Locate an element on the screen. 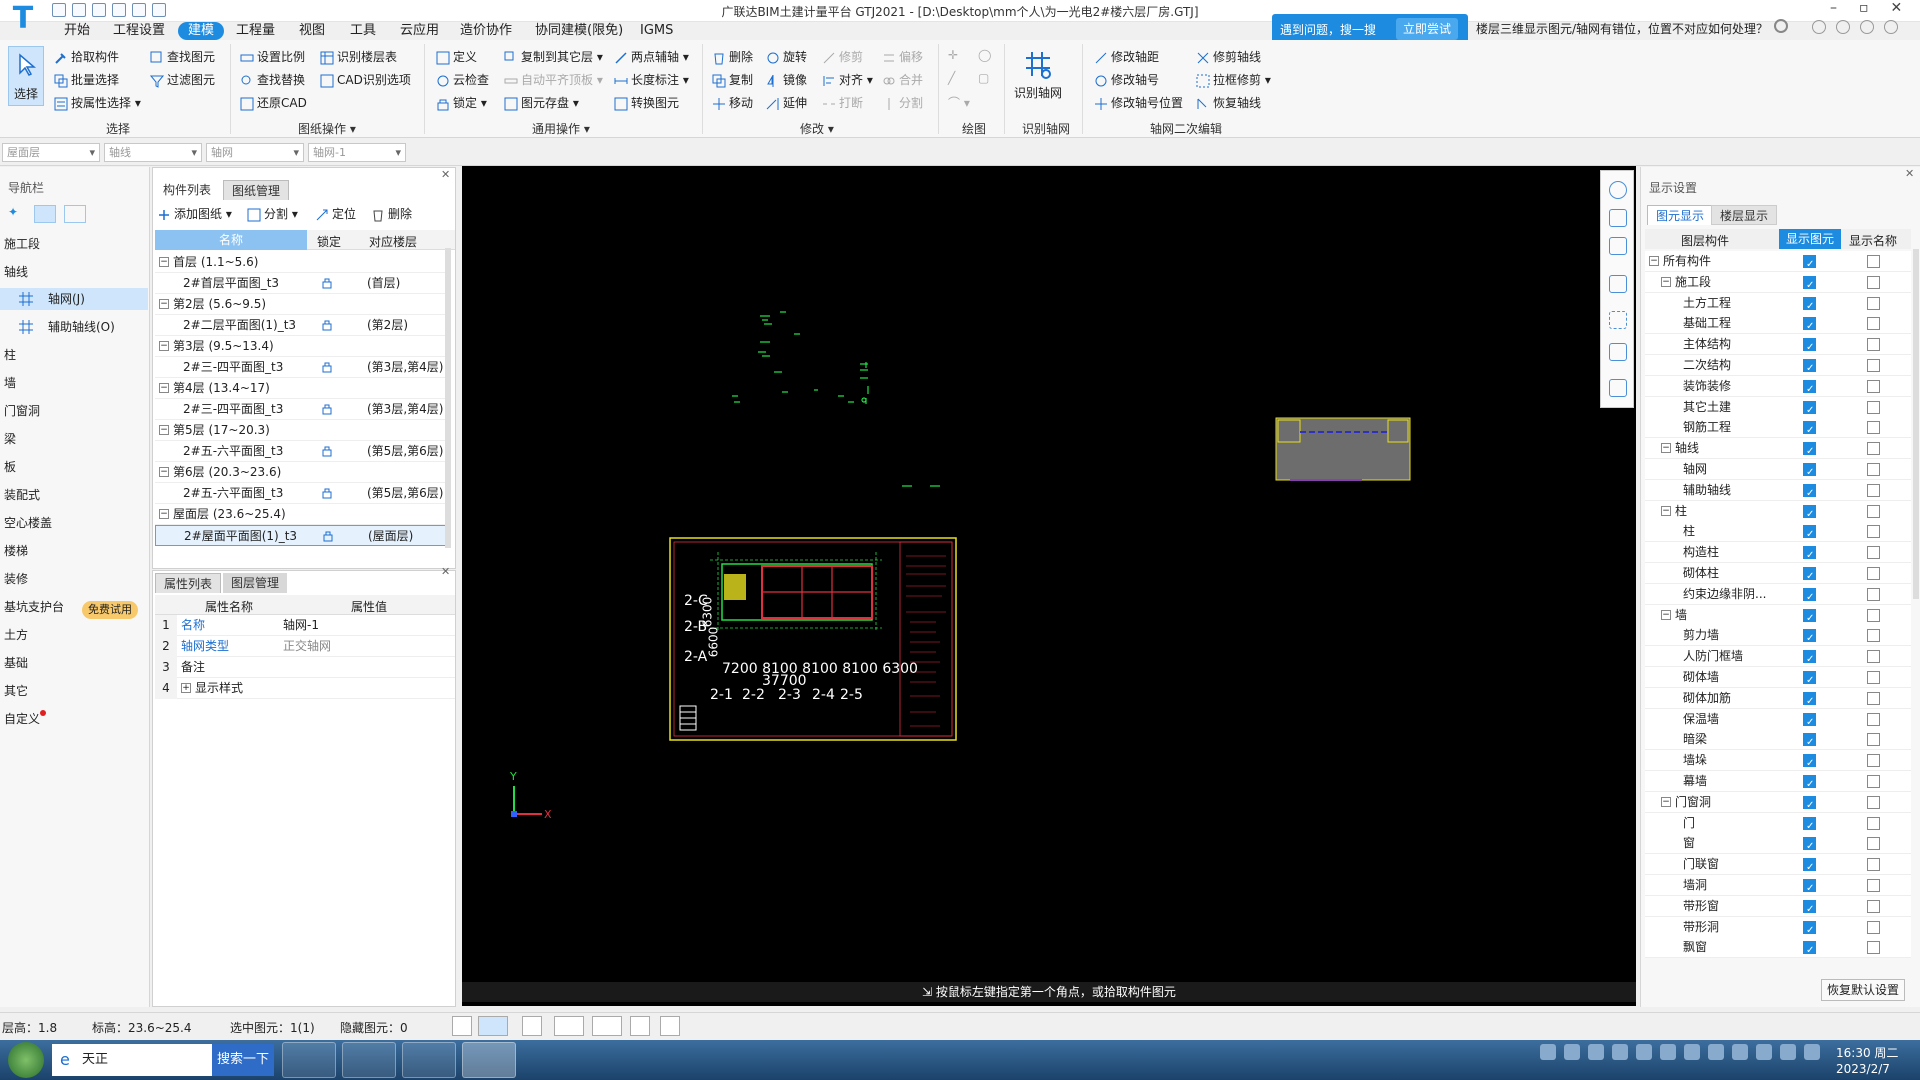 Image resolution: width=1920 pixels, height=1080 pixels. cloud-icon is located at coordinates (159, 10).